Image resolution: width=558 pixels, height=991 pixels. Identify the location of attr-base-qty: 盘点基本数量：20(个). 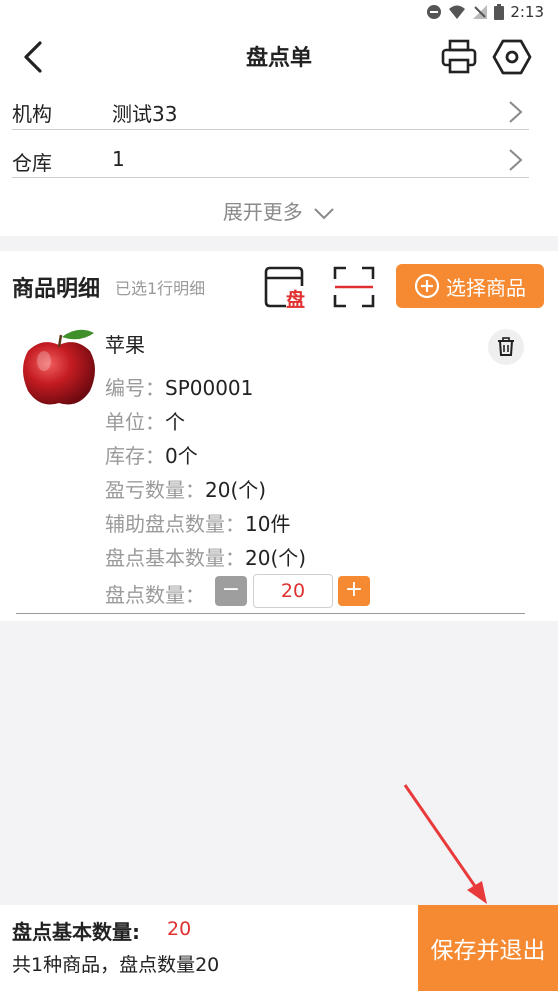
(205, 556).